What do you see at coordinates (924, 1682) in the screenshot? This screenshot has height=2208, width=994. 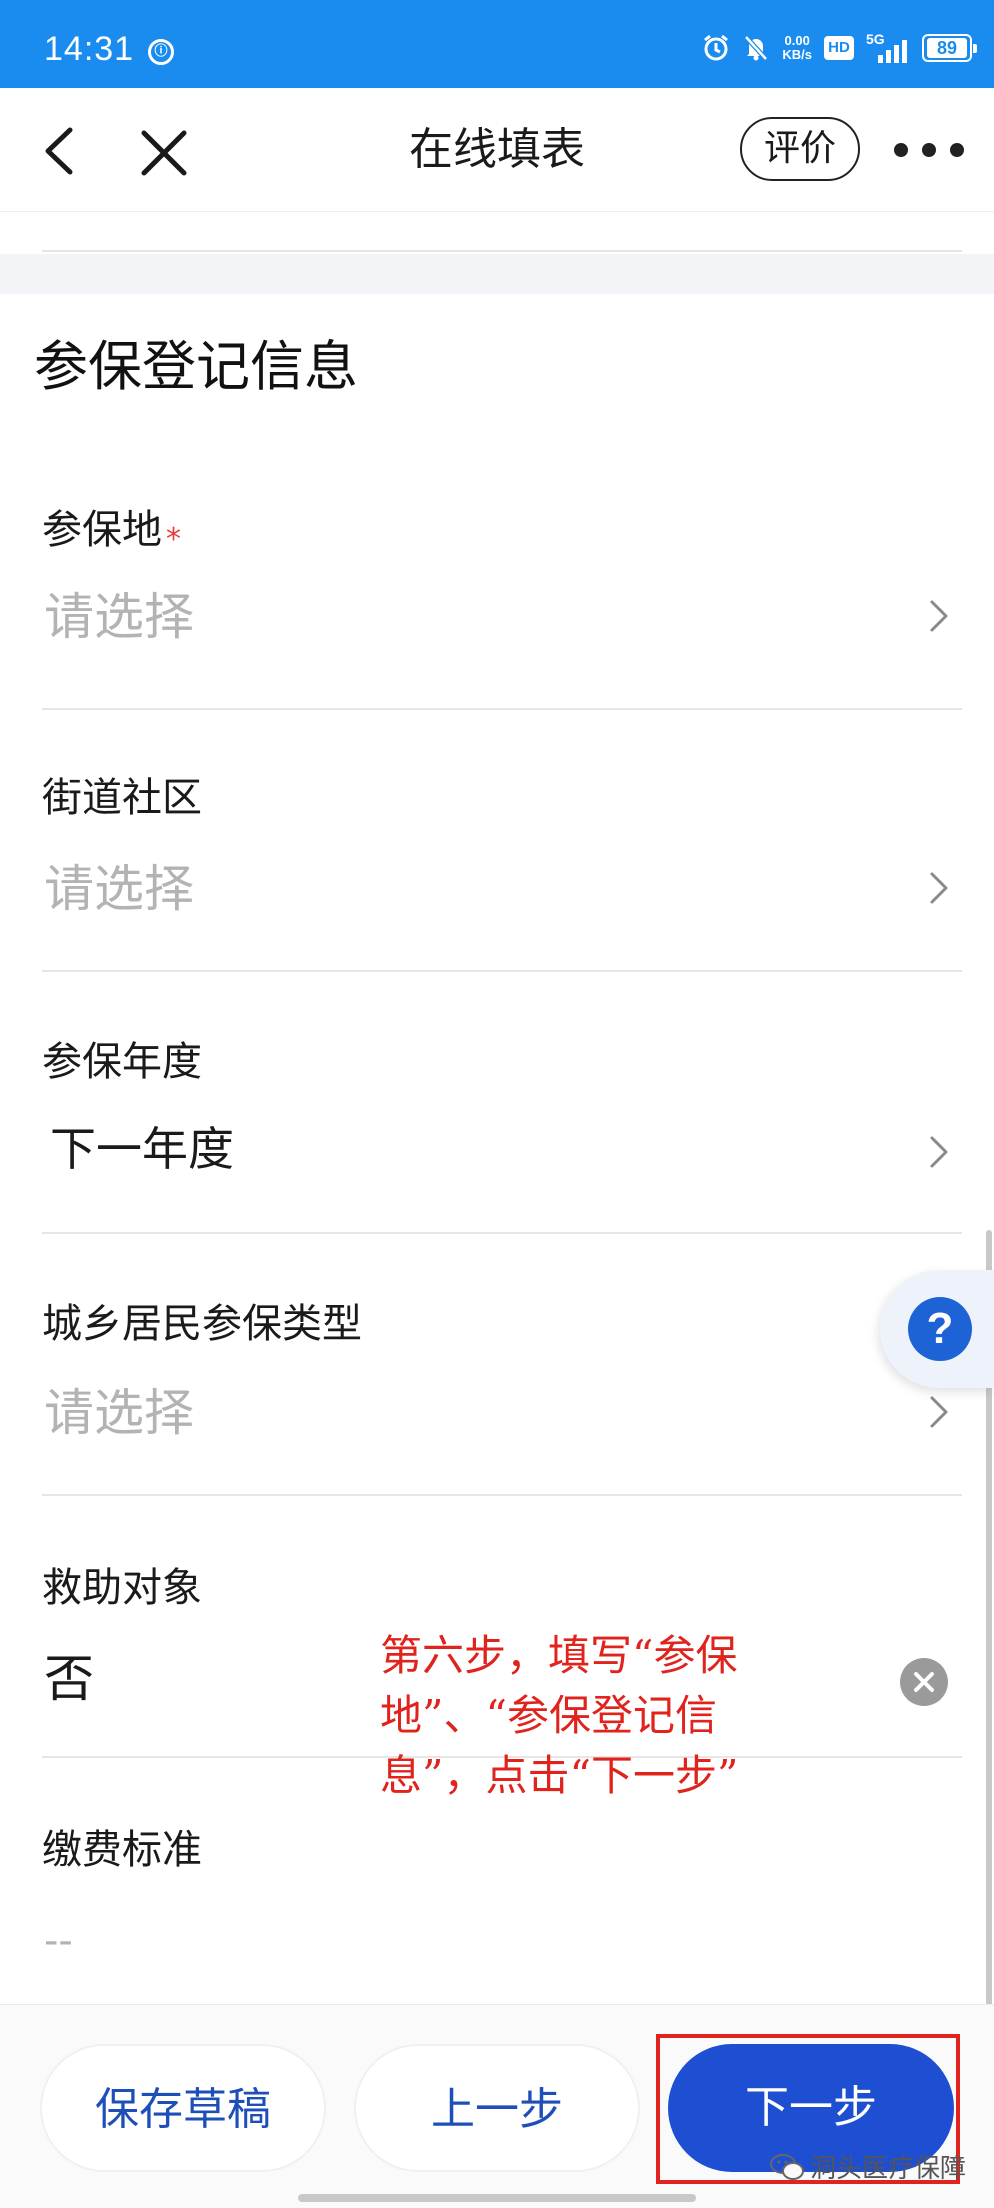 I see `clear-icon` at bounding box center [924, 1682].